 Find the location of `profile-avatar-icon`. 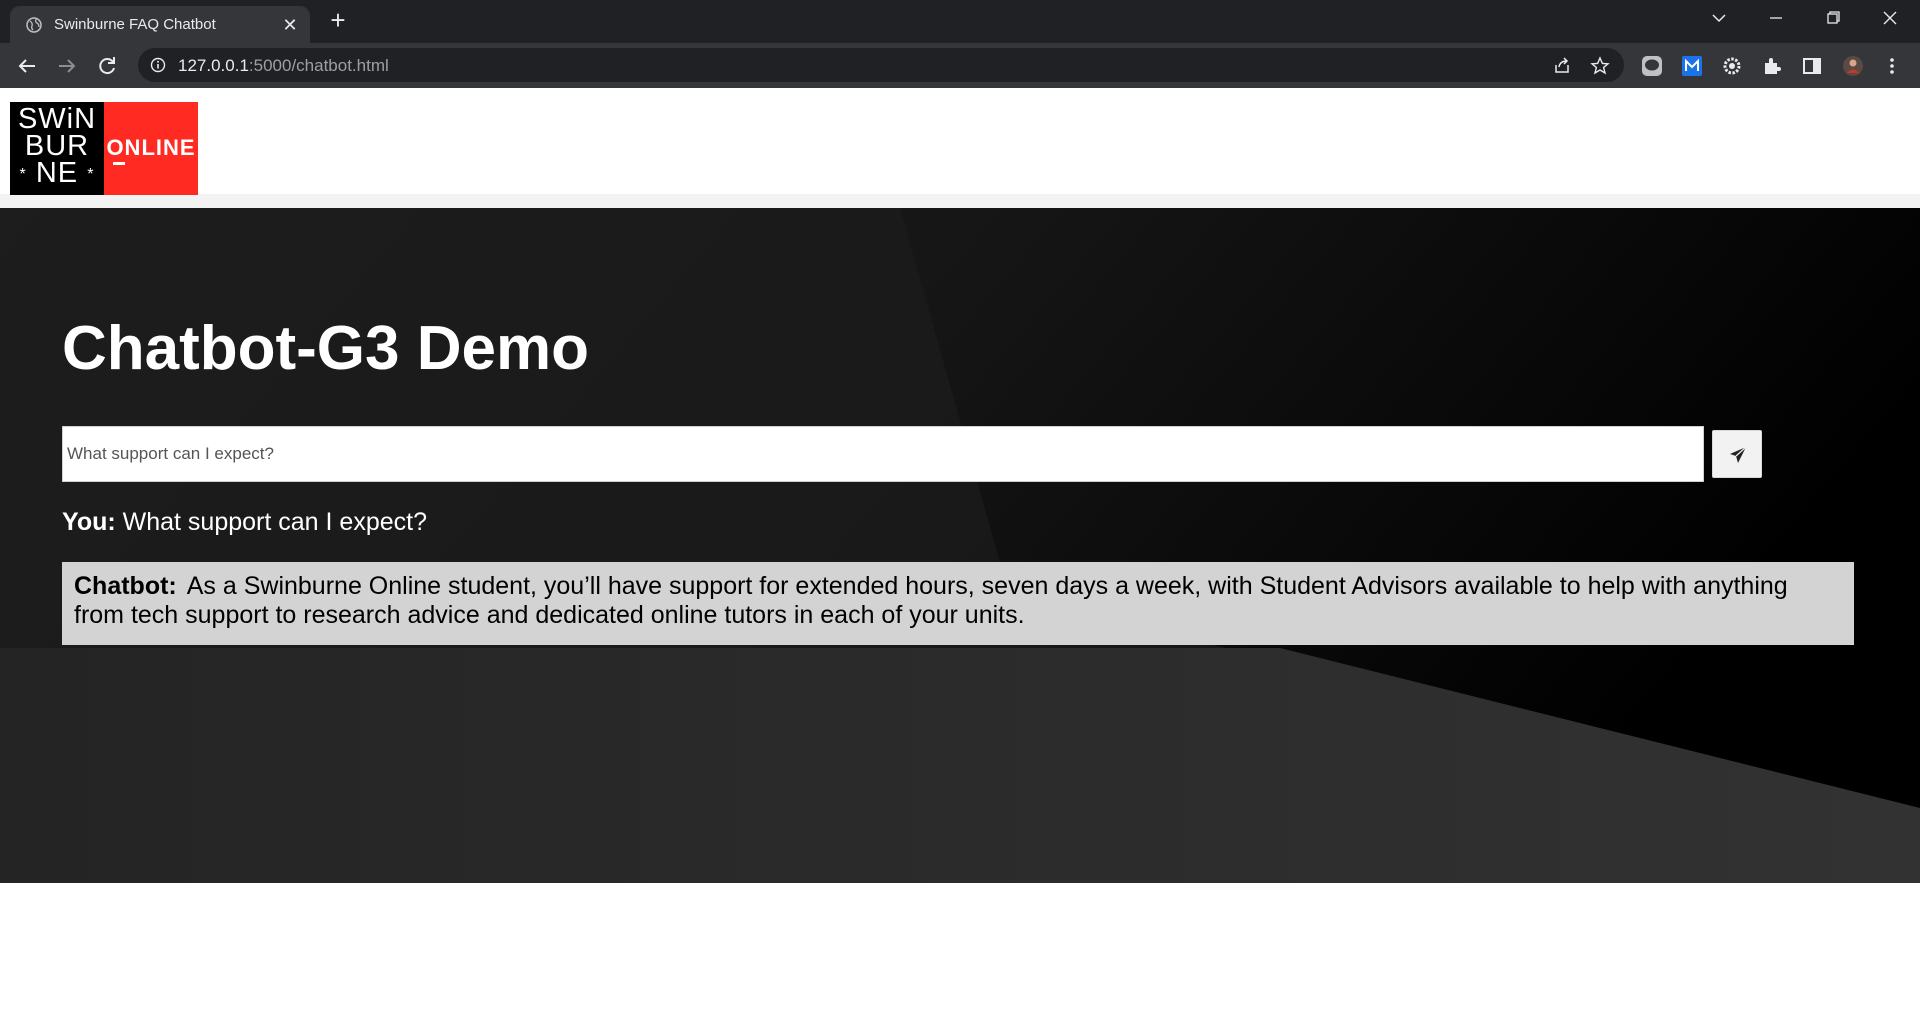

profile-avatar-icon is located at coordinates (1853, 66).